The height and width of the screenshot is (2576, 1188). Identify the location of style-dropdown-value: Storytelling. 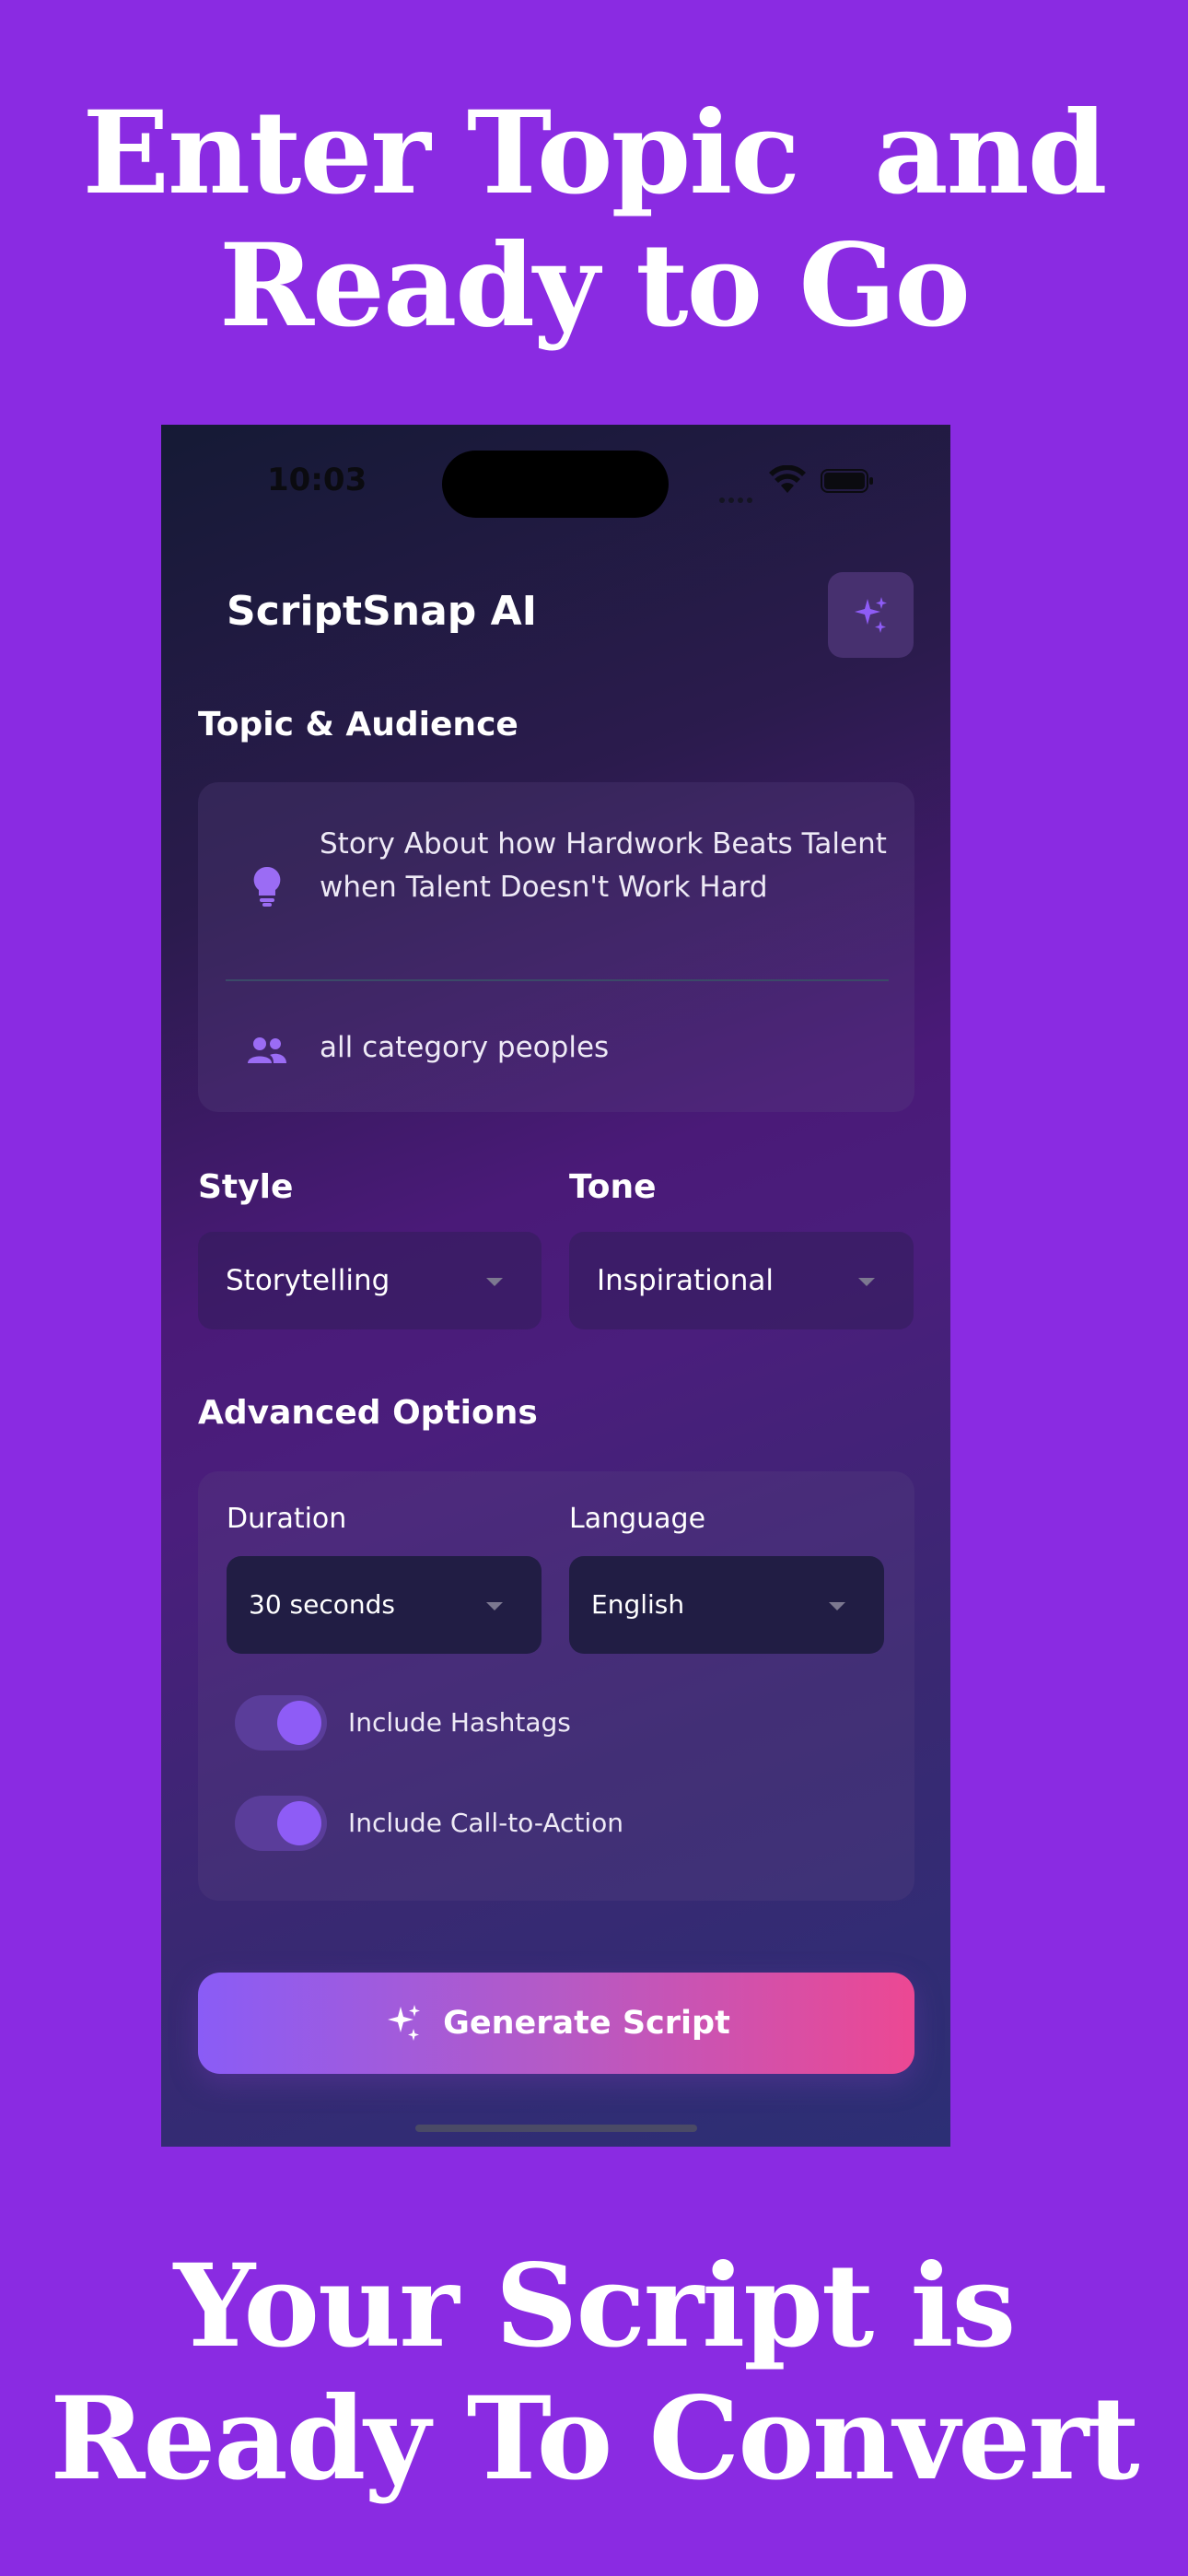
(308, 1280).